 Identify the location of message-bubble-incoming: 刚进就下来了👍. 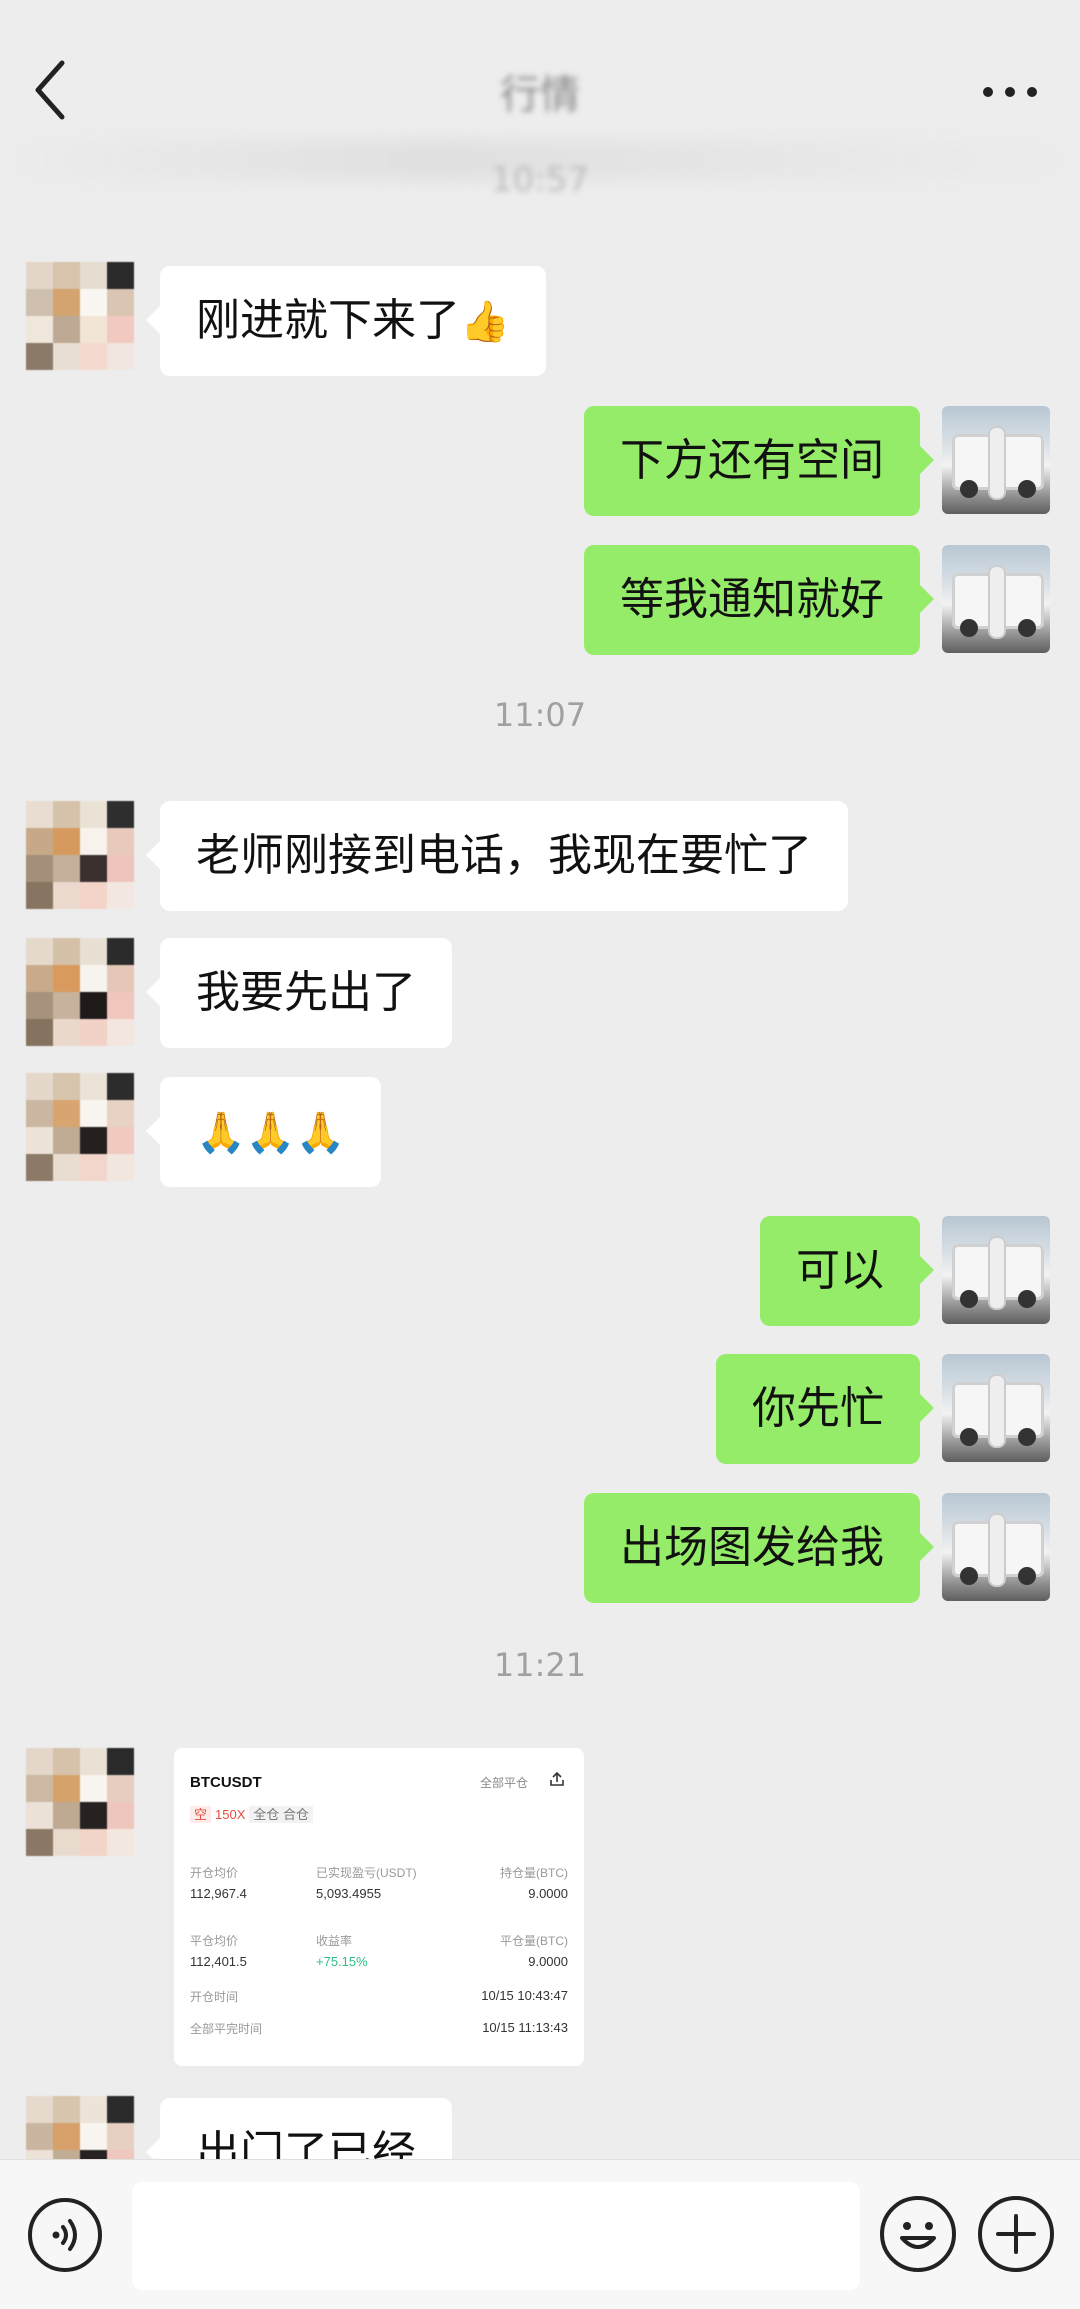
(346, 321).